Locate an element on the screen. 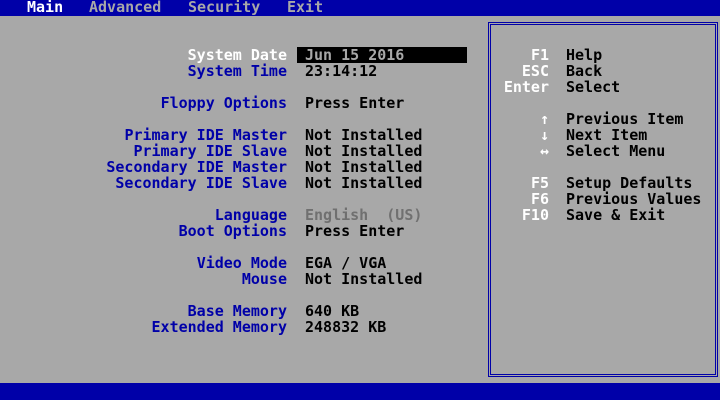  system-time-value: 23:14:12 is located at coordinates (341, 71).